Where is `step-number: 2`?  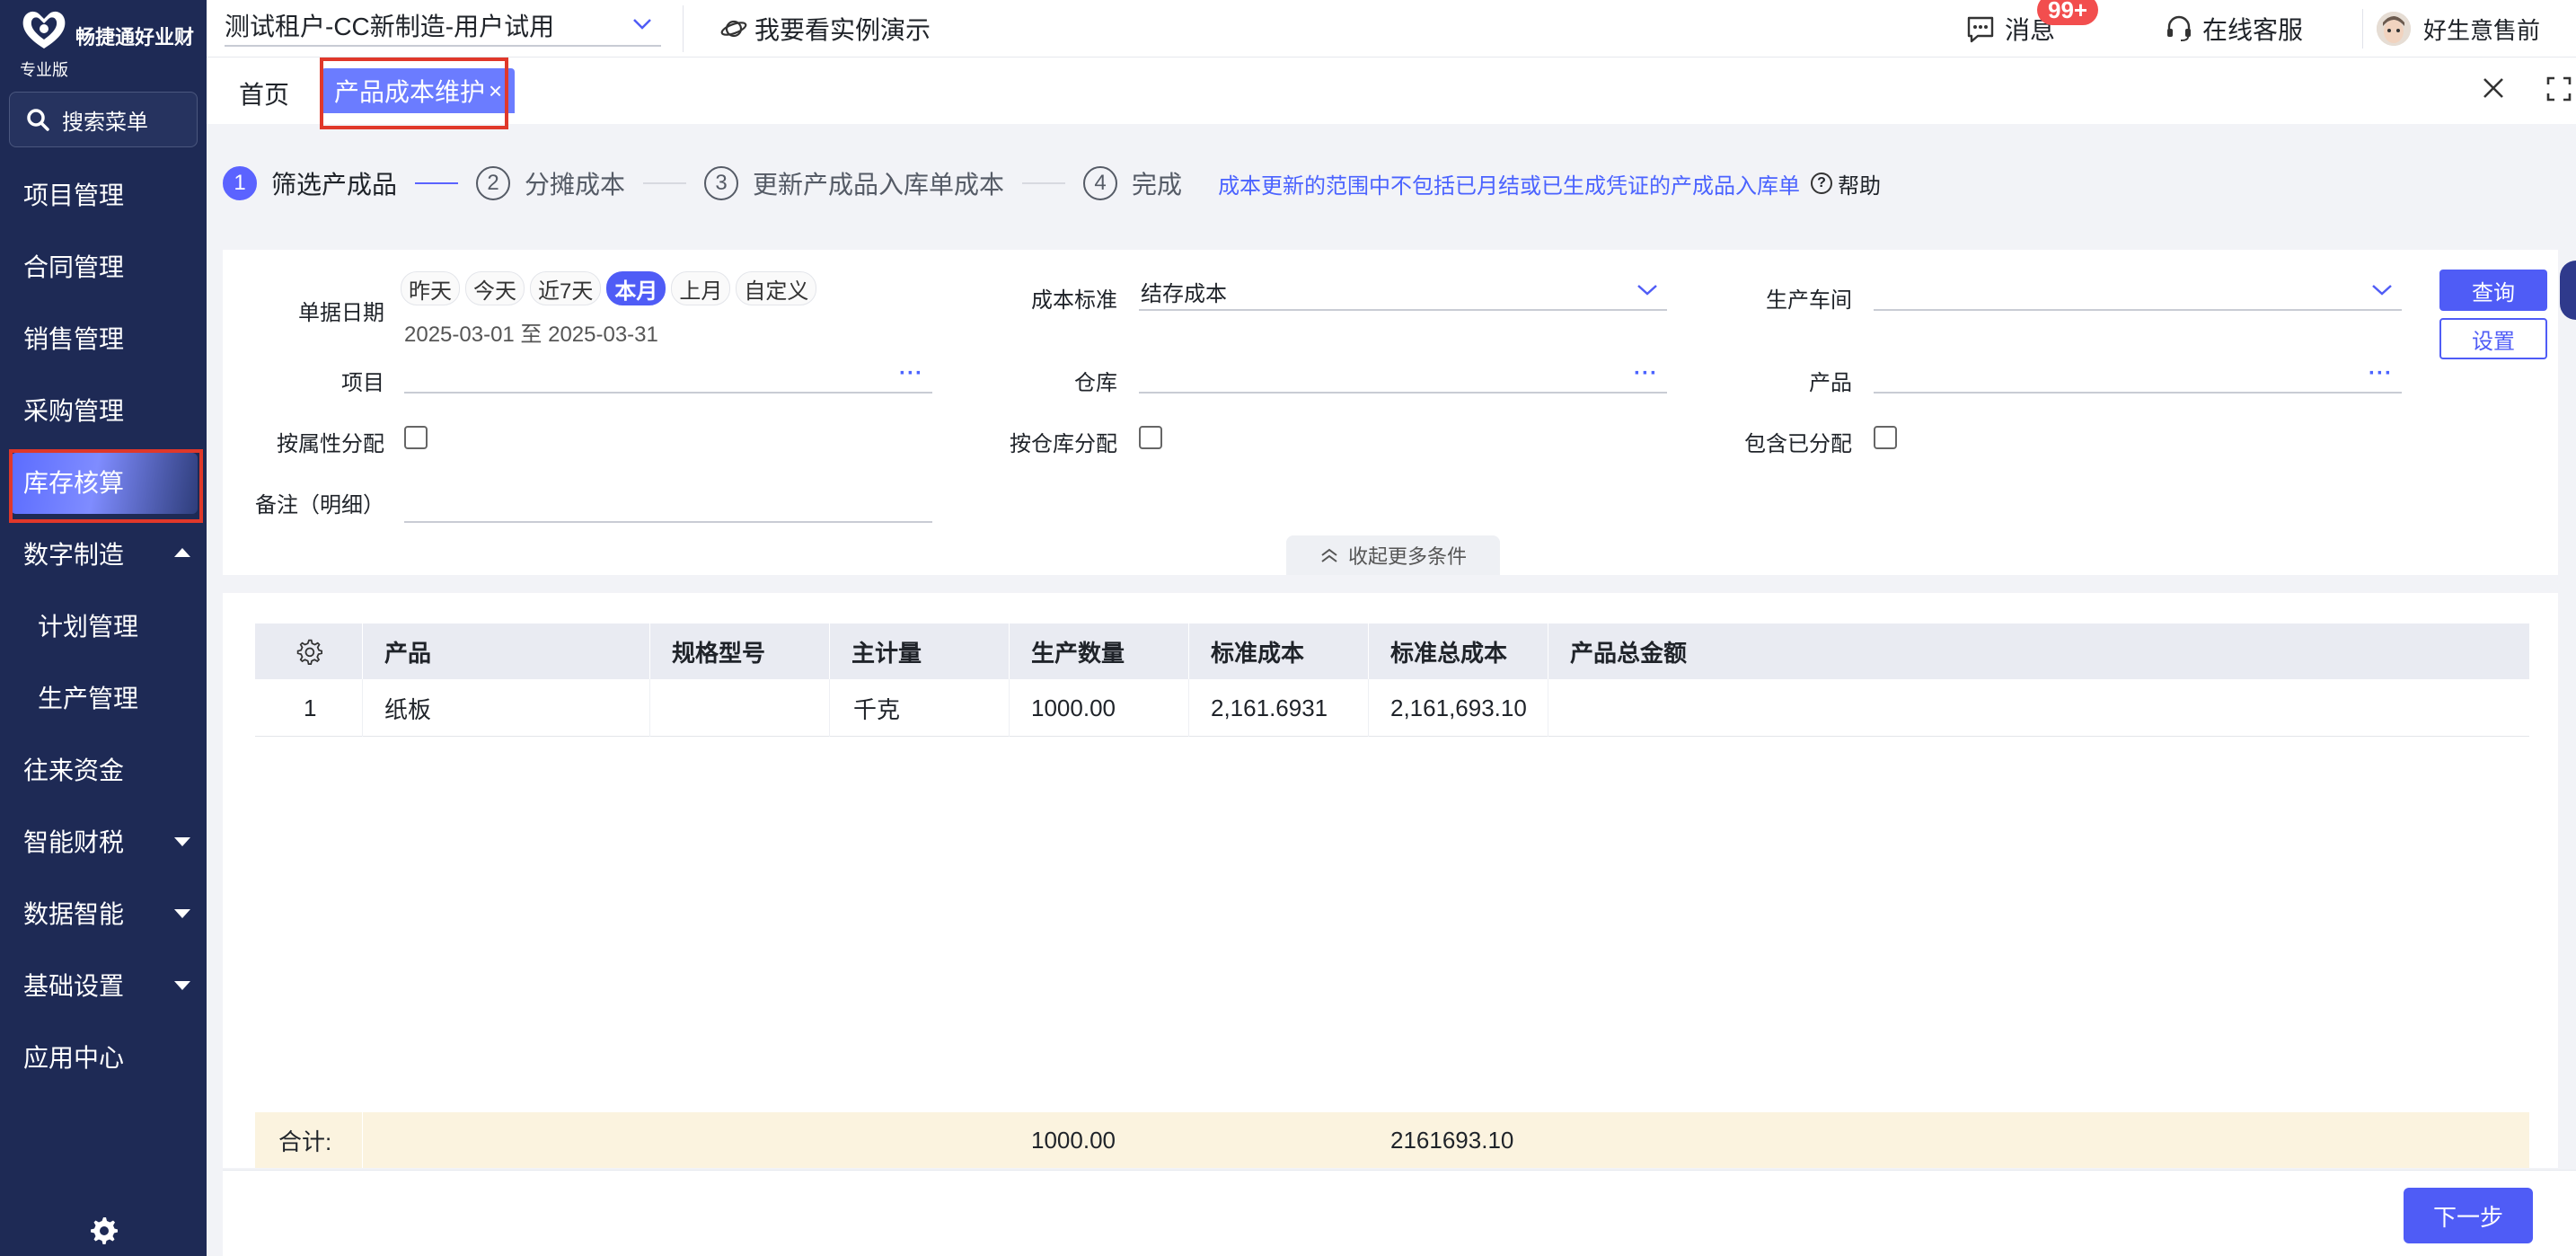
step-number: 2 is located at coordinates (494, 183).